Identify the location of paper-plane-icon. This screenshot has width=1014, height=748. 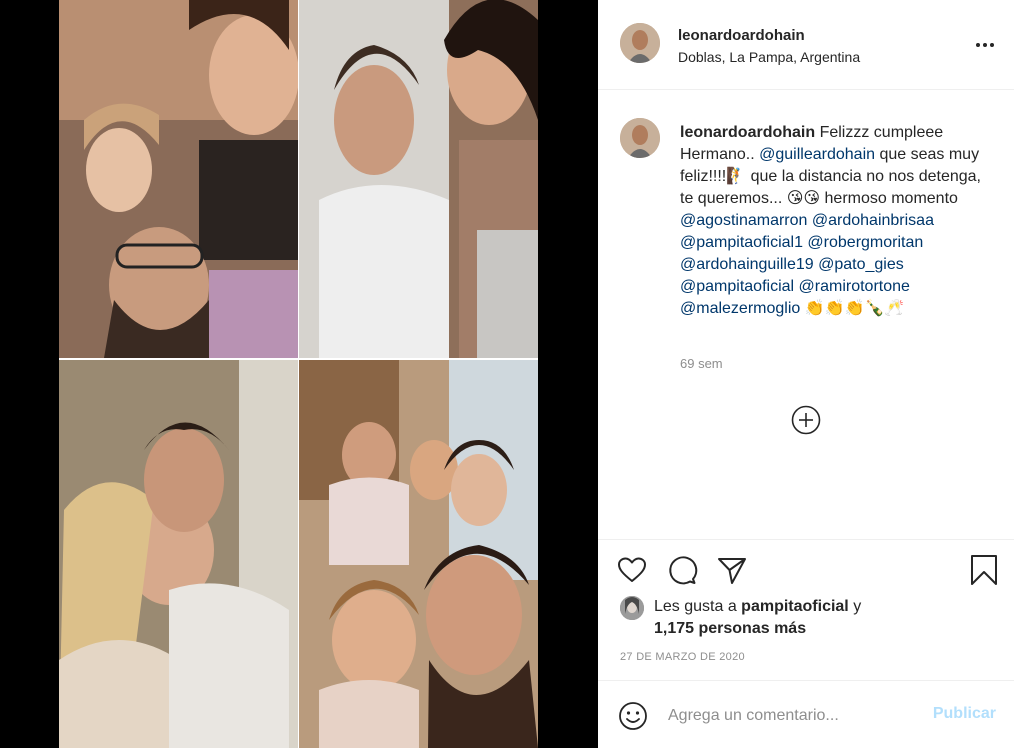
(732, 570).